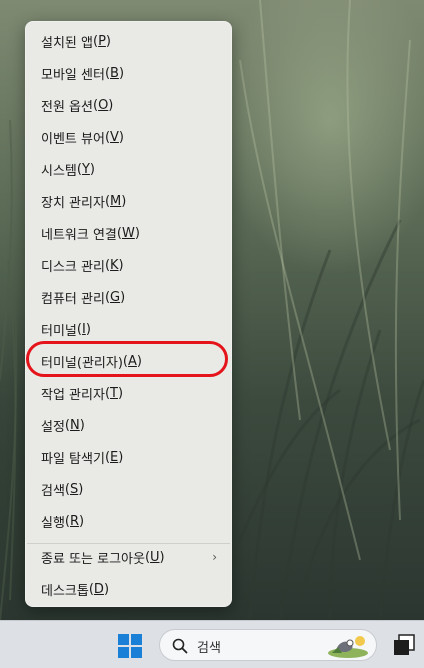  What do you see at coordinates (127, 359) in the screenshot?
I see `highlight-ring-terminal-admin` at bounding box center [127, 359].